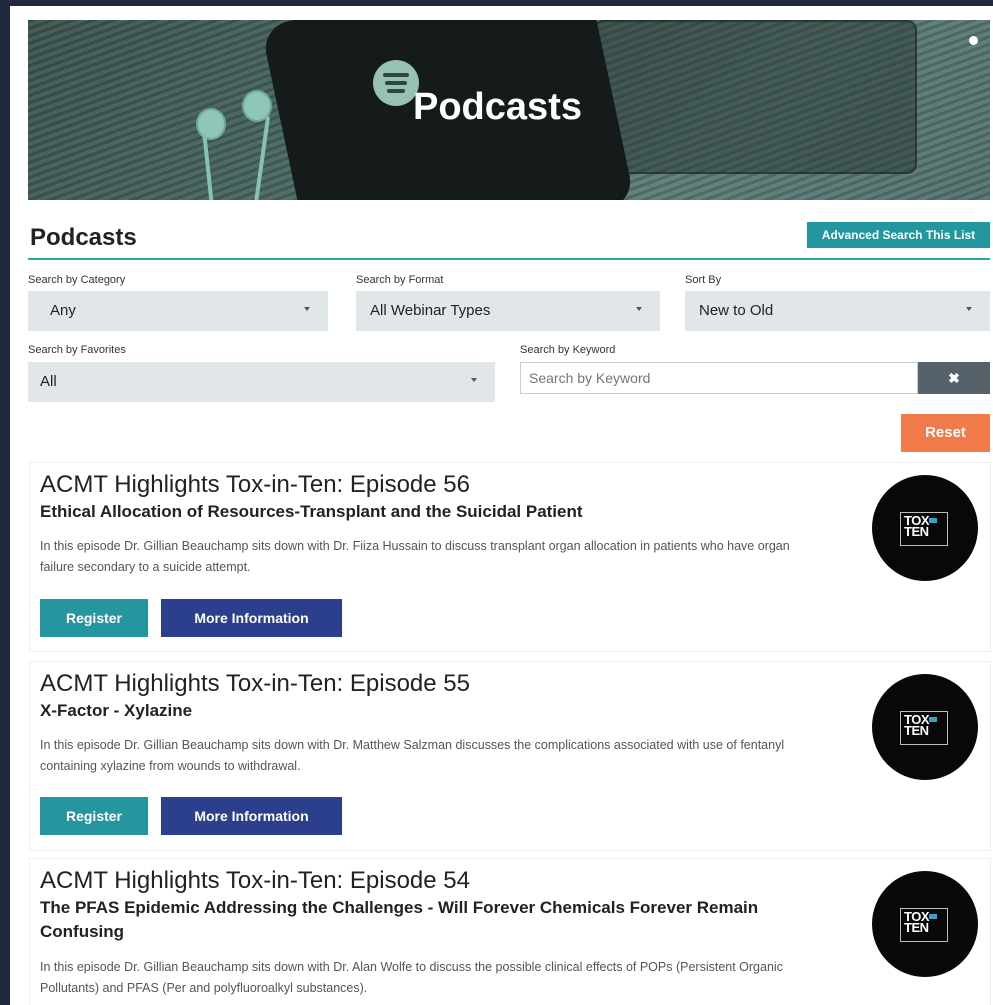 Image resolution: width=993 pixels, height=1005 pixels. What do you see at coordinates (116, 710) in the screenshot?
I see `episode-subtitle: X-Factor - Xylazine` at bounding box center [116, 710].